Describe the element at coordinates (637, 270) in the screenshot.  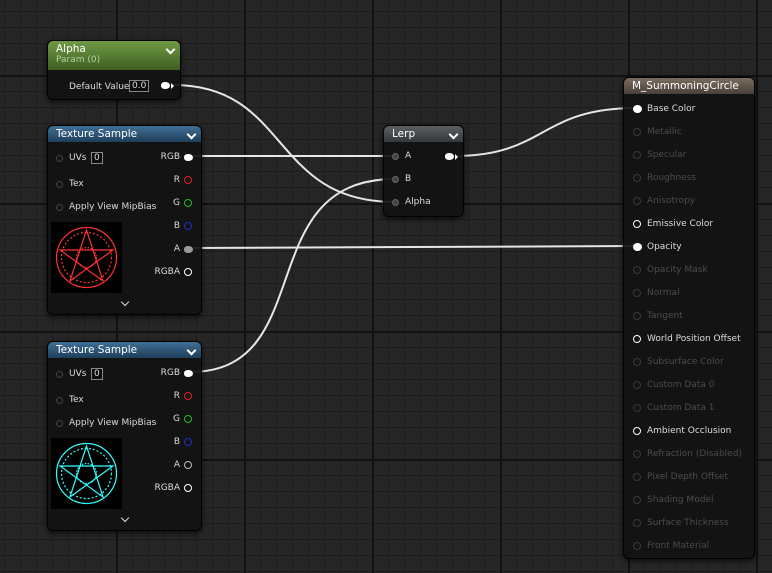
I see `opacity-mask-input-pin` at that location.